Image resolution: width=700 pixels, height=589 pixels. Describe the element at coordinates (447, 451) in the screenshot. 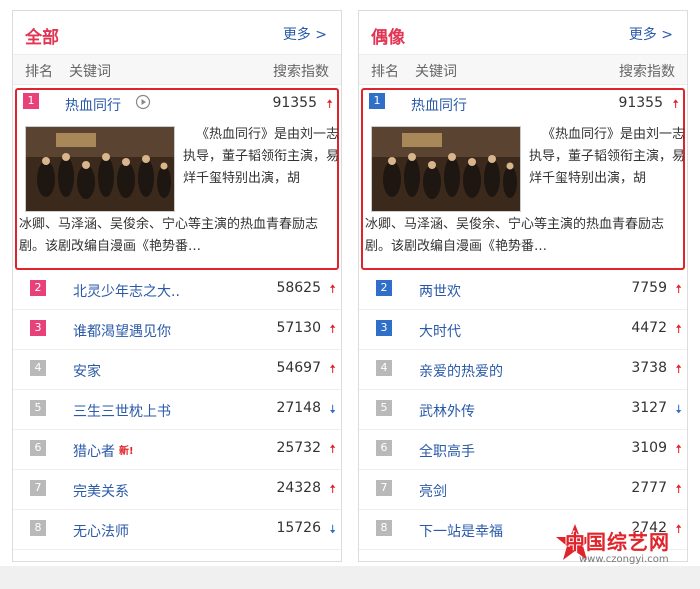

I see `keyword-link: 全职高手` at that location.